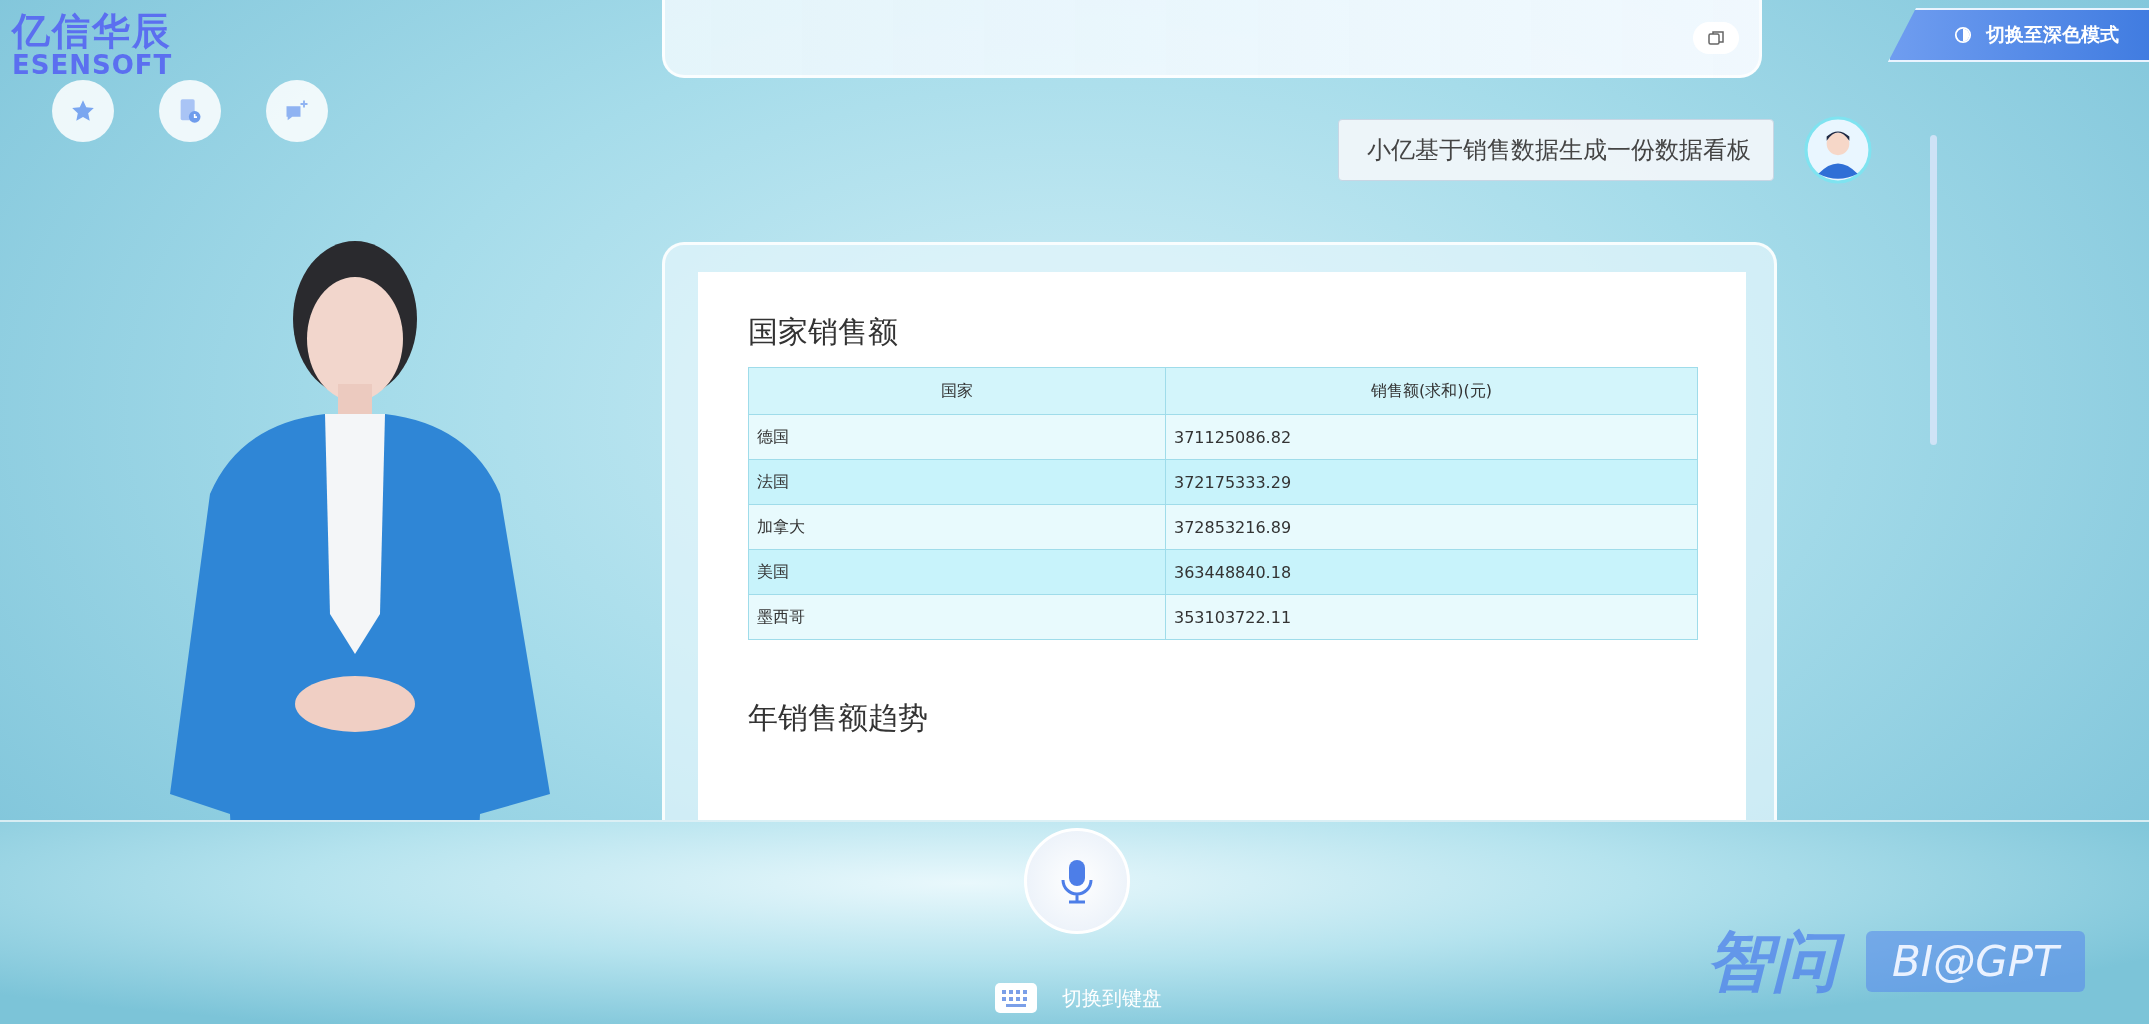  Describe the element at coordinates (838, 718) in the screenshot. I see `section-title: 年销售额趋势` at that location.